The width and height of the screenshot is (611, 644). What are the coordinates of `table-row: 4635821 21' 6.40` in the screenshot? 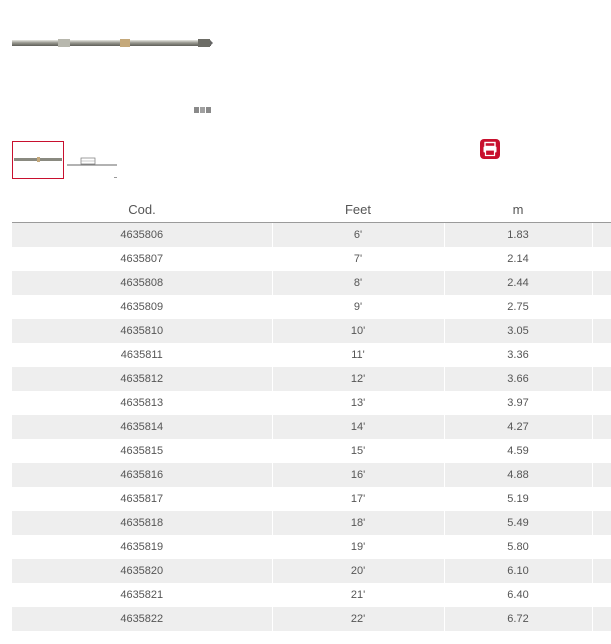 It's located at (311, 595).